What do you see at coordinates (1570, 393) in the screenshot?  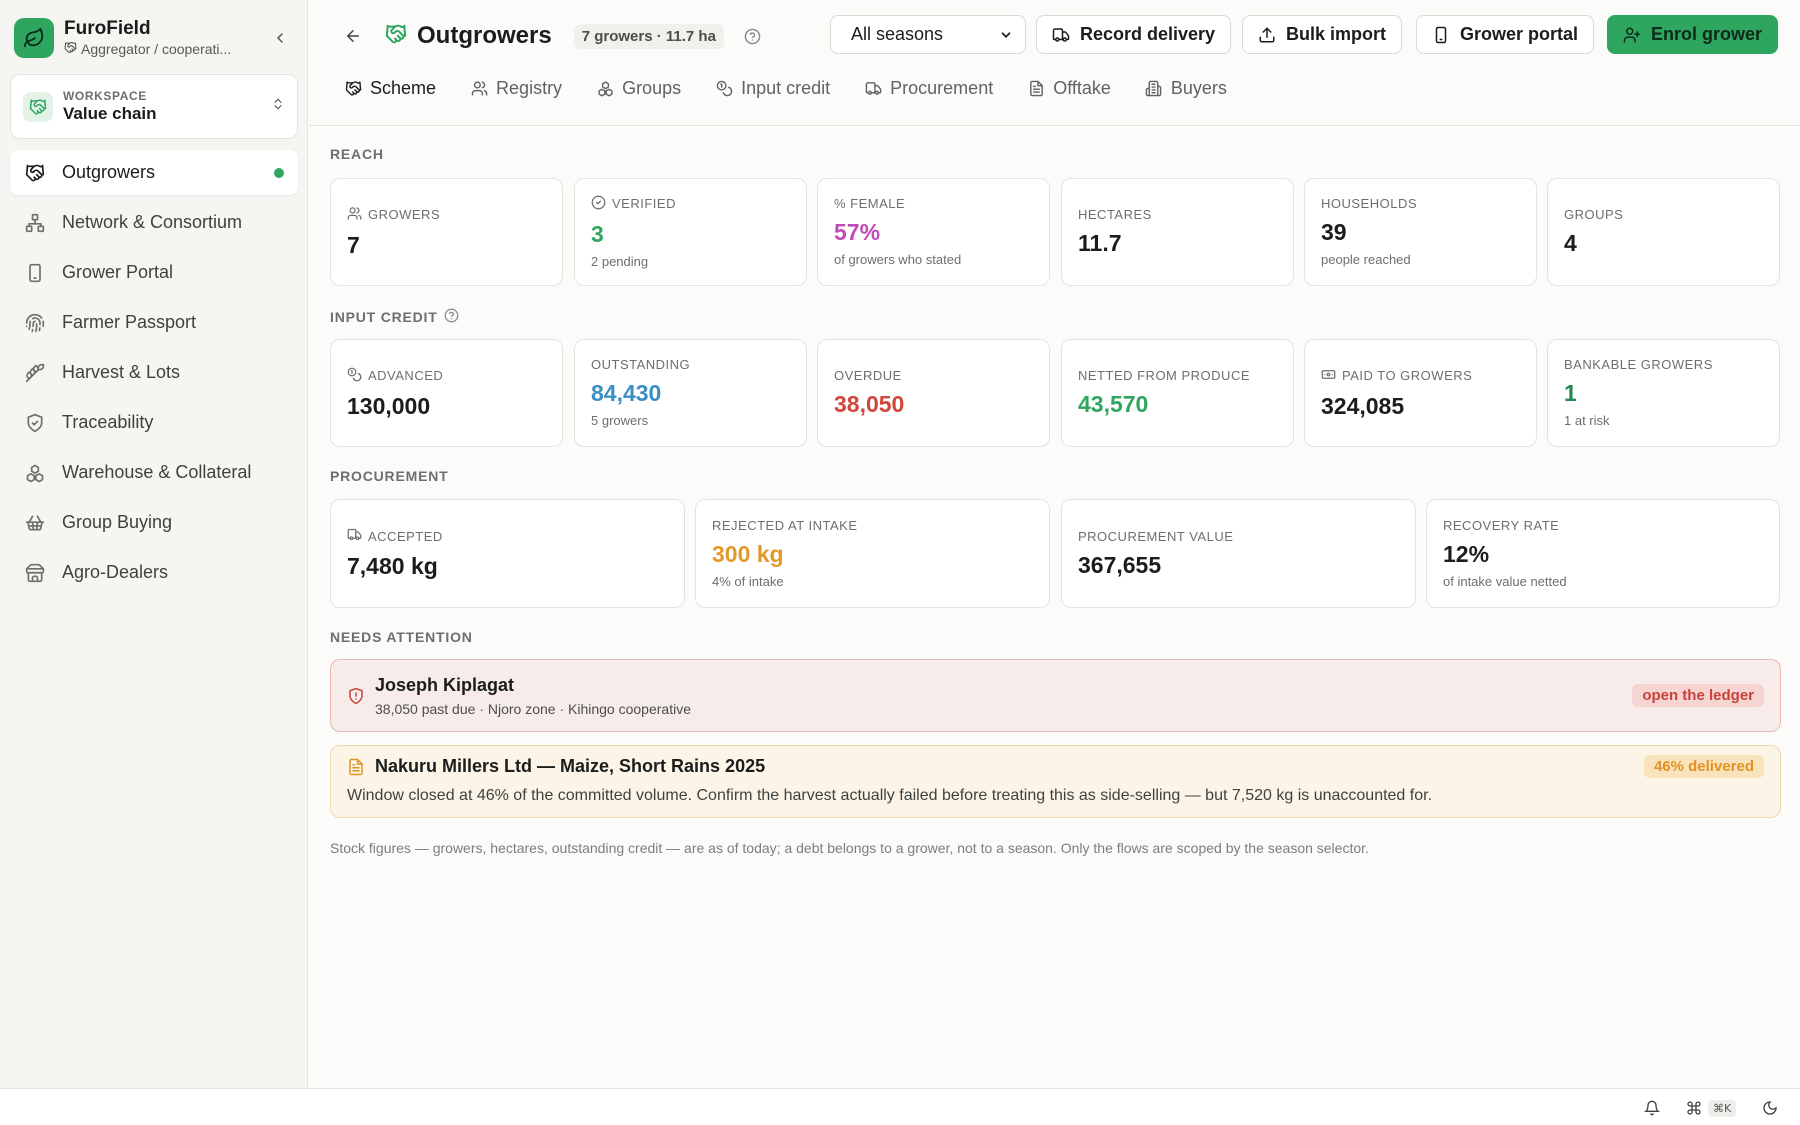 I see `stat-value: 1` at bounding box center [1570, 393].